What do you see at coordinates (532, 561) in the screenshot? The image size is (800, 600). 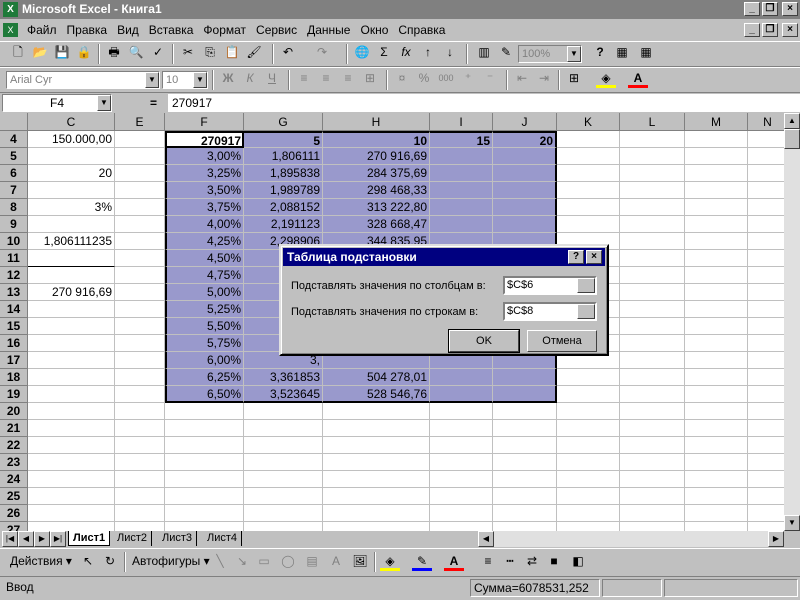 I see `arrow-style-icon: ⇄` at bounding box center [532, 561].